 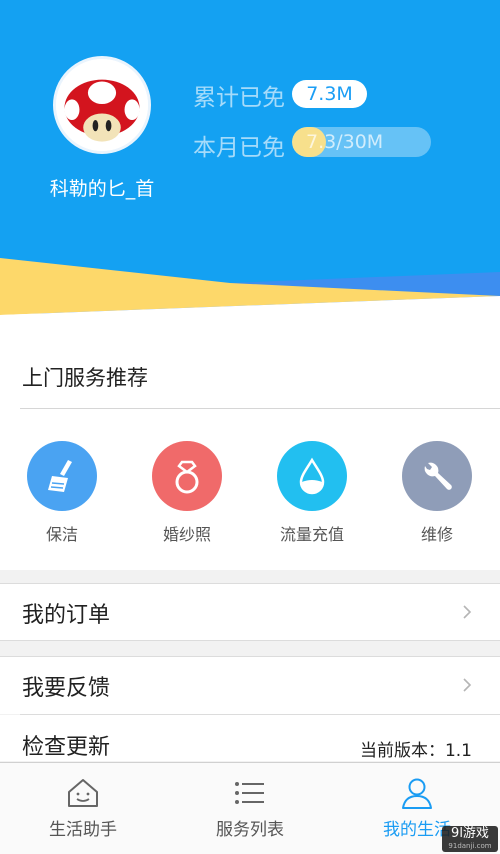 What do you see at coordinates (62, 476) in the screenshot?
I see `broom-icon` at bounding box center [62, 476].